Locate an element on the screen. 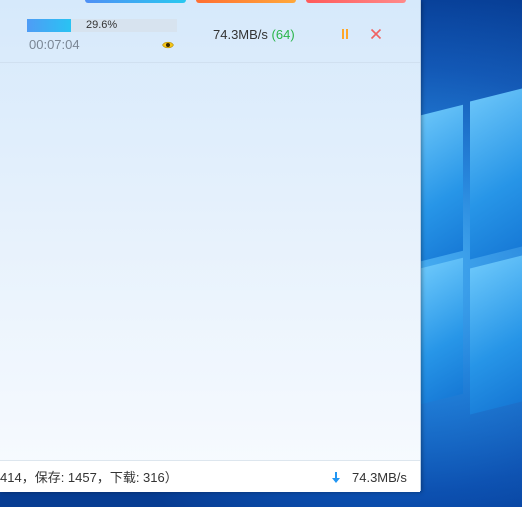  progress-bar-fill is located at coordinates (49, 25).